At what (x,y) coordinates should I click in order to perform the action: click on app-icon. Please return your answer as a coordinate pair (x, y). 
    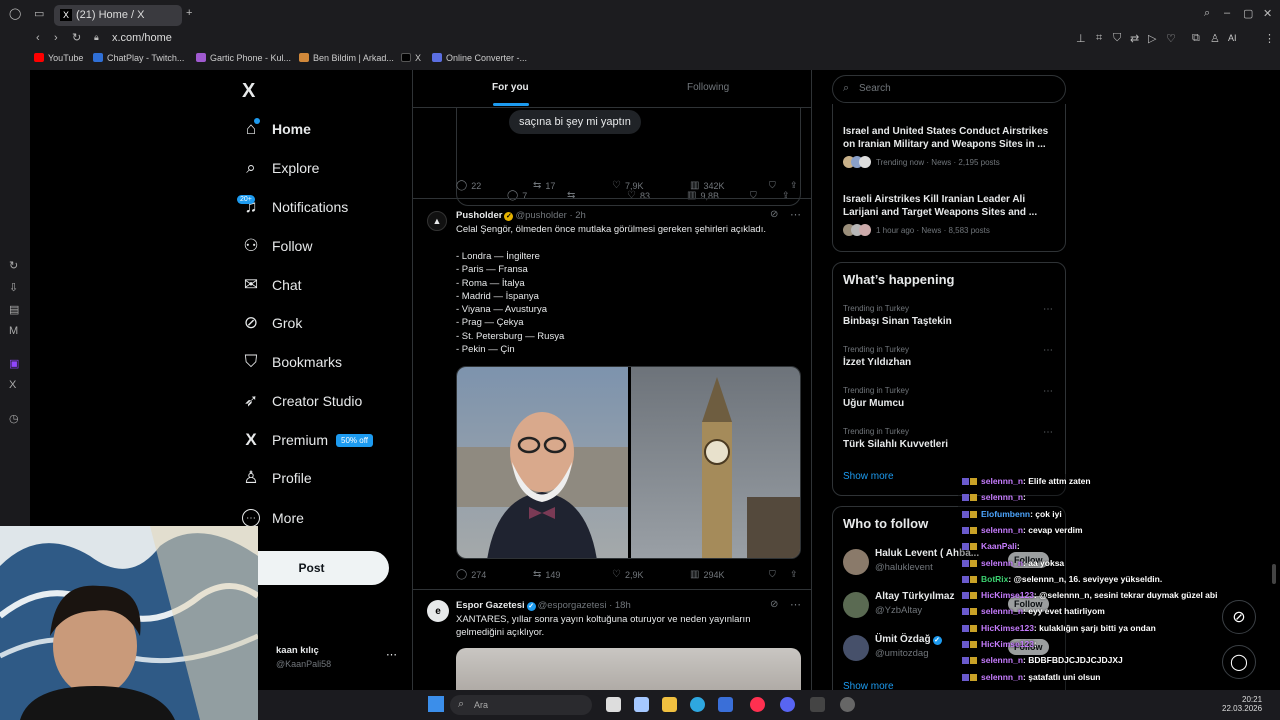
    Looking at the image, I should click on (817, 704).